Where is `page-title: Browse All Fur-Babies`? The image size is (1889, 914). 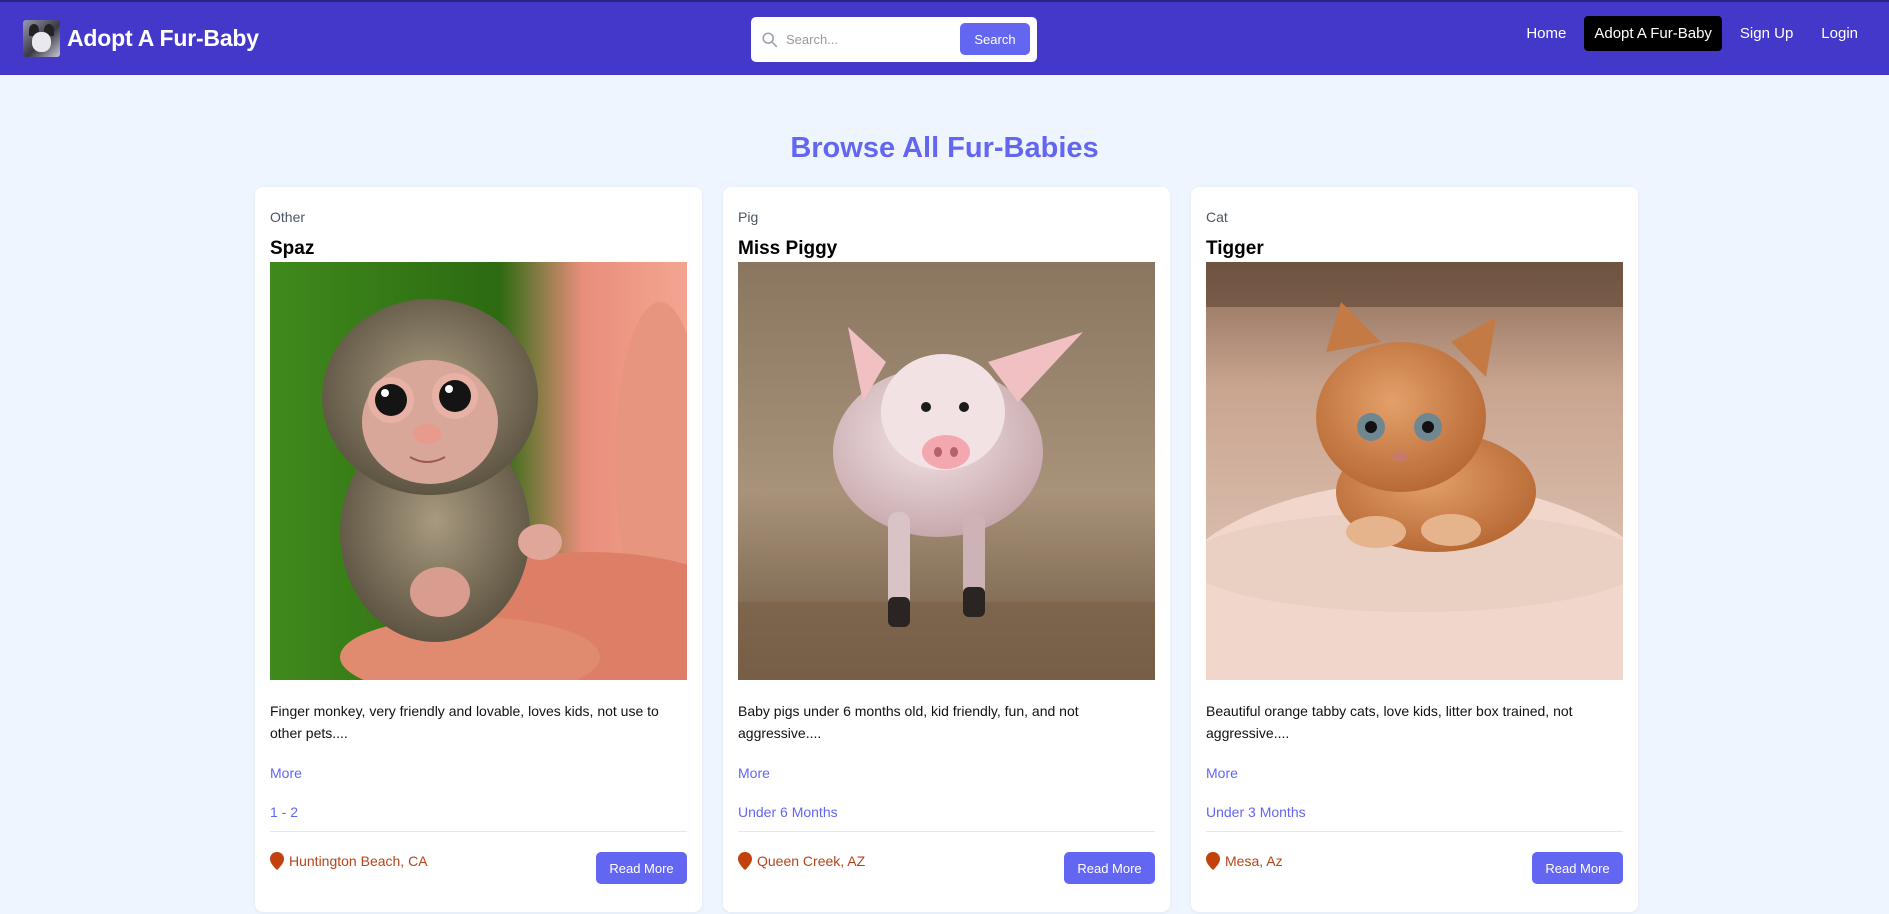 page-title: Browse All Fur-Babies is located at coordinates (944, 148).